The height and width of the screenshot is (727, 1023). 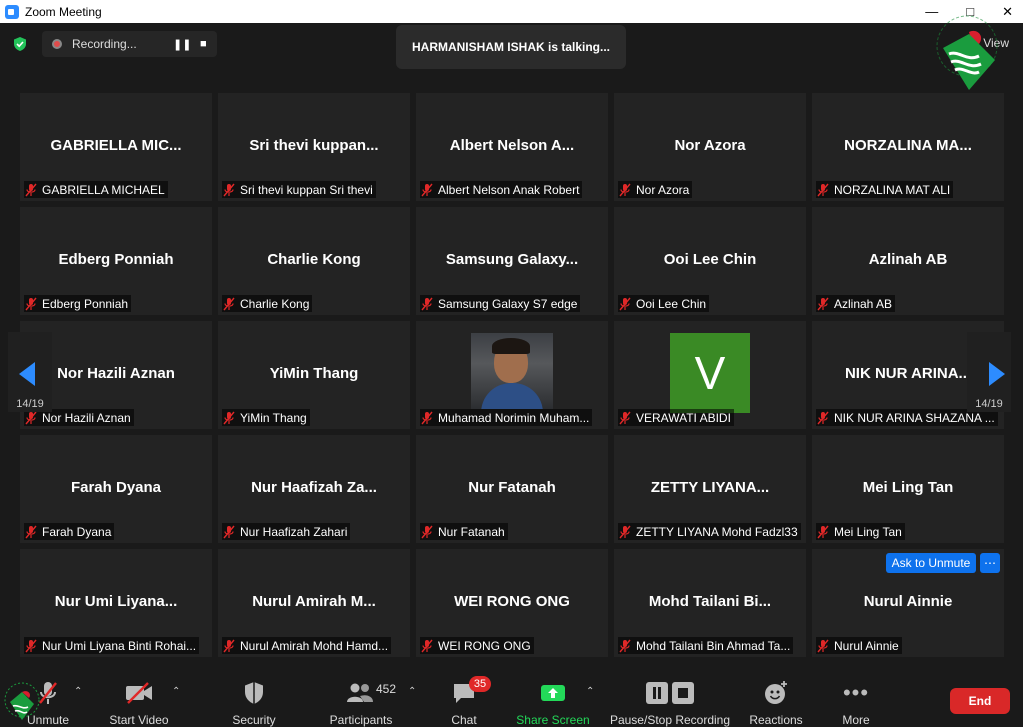 I want to click on participant-name-text: Mei Ling Tan, so click(x=868, y=531).